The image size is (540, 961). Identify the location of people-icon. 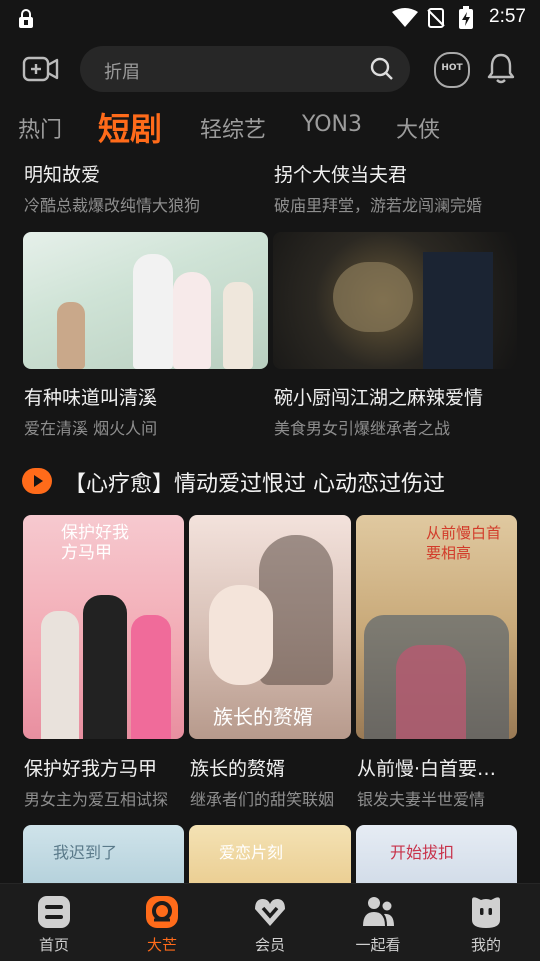
(378, 911).